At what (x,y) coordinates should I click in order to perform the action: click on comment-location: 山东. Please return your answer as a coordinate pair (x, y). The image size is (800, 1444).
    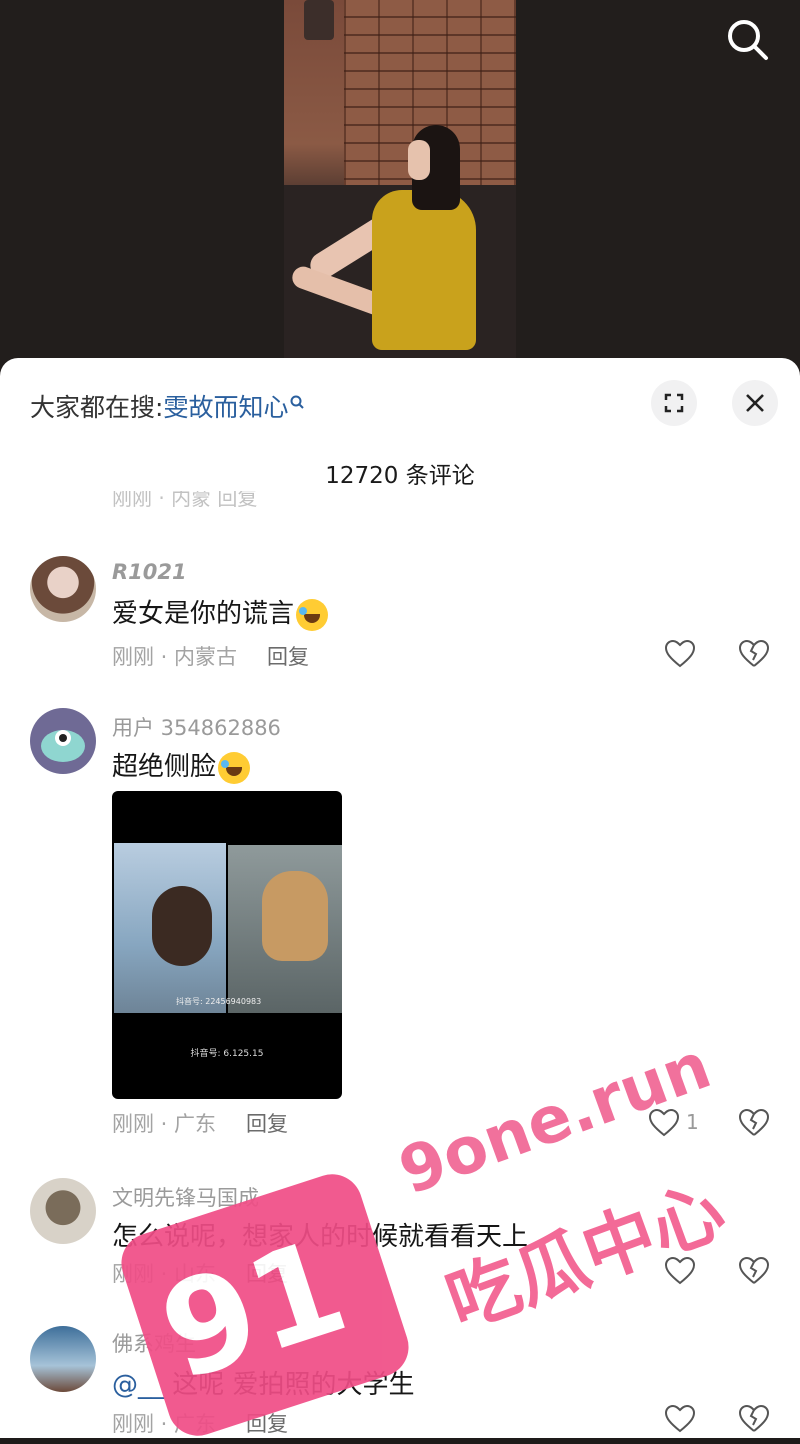
    Looking at the image, I should click on (195, 1274).